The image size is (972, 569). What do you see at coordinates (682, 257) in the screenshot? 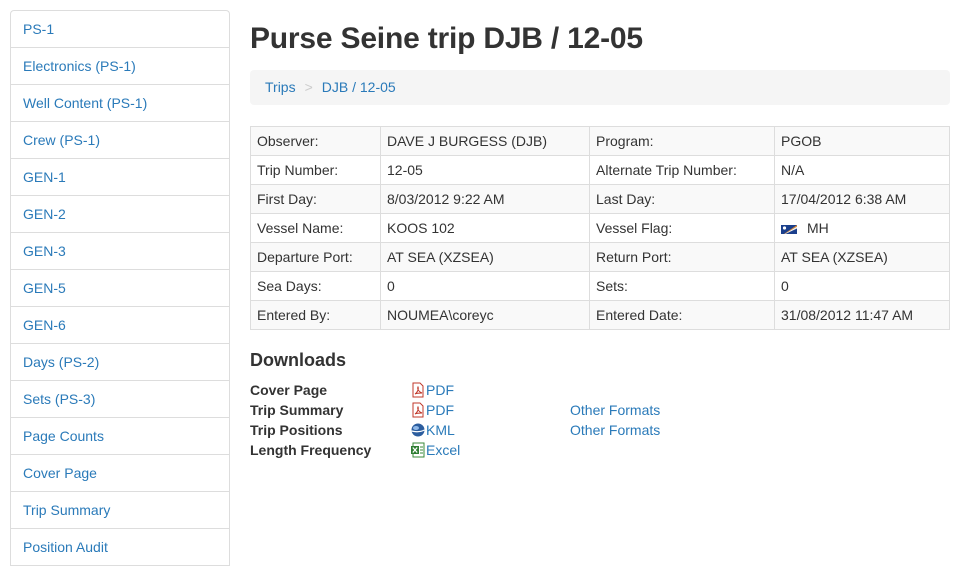
I see `return-port-label: Return Port:` at bounding box center [682, 257].